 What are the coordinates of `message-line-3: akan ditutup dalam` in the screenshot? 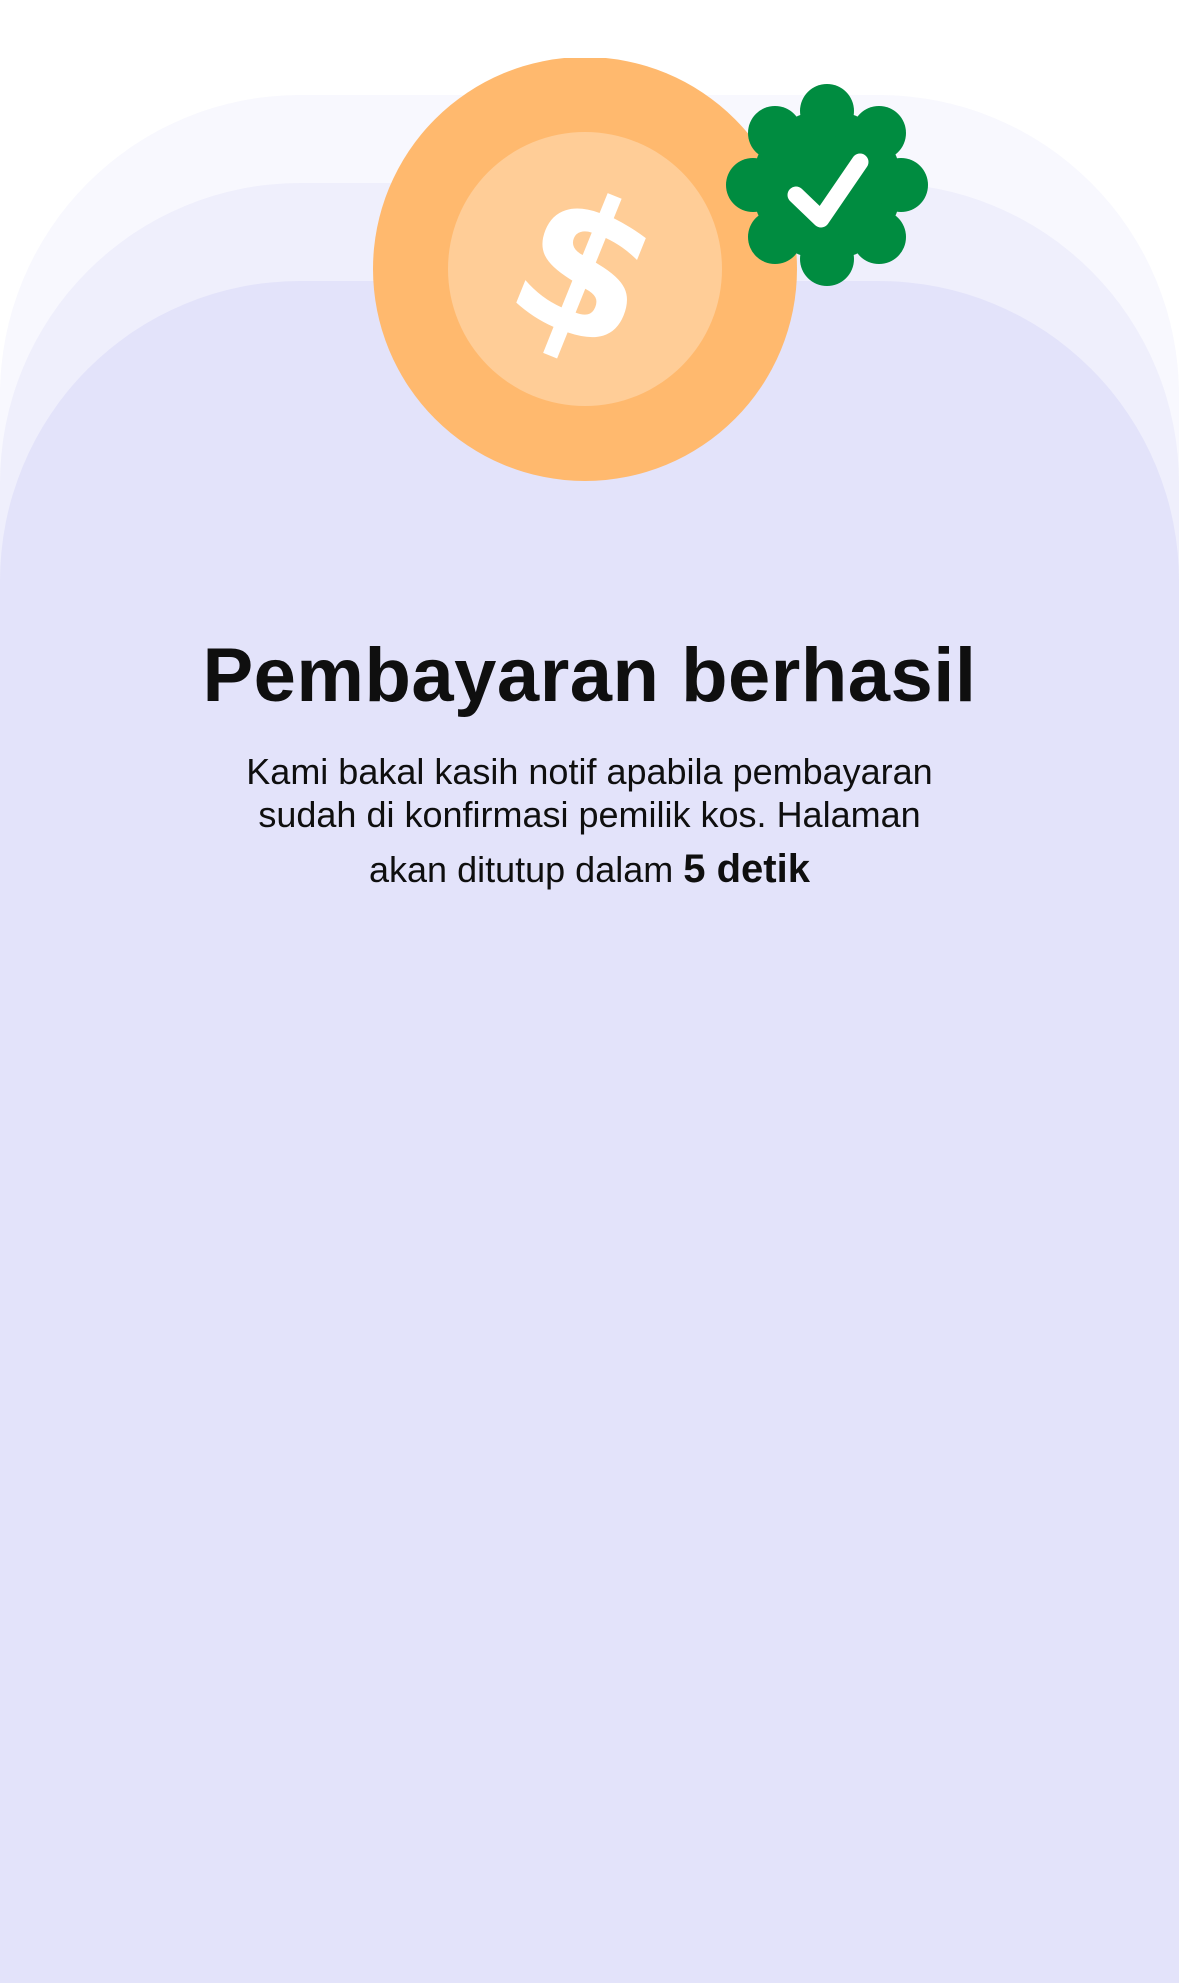 It's located at (521, 869).